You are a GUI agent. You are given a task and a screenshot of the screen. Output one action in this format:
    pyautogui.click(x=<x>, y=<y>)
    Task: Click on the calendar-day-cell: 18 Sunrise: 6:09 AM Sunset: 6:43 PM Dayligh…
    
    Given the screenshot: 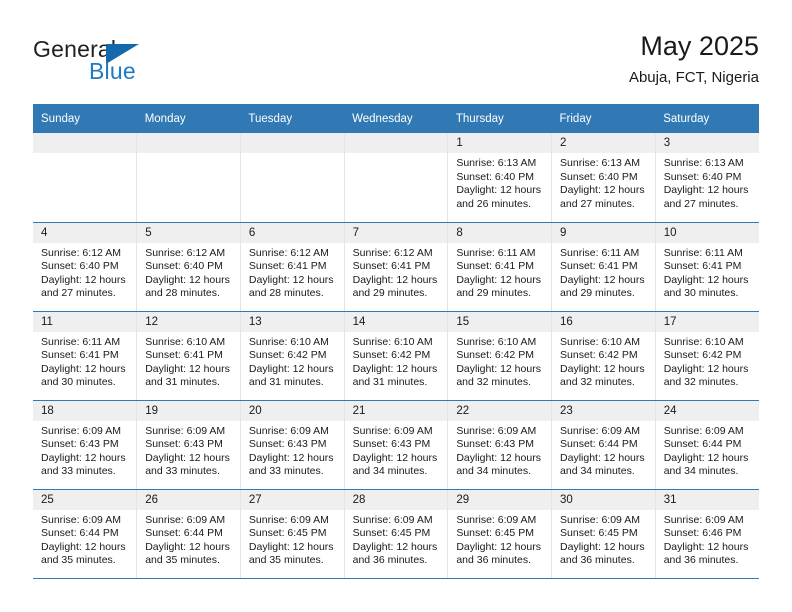 What is the action you would take?
    pyautogui.click(x=85, y=445)
    